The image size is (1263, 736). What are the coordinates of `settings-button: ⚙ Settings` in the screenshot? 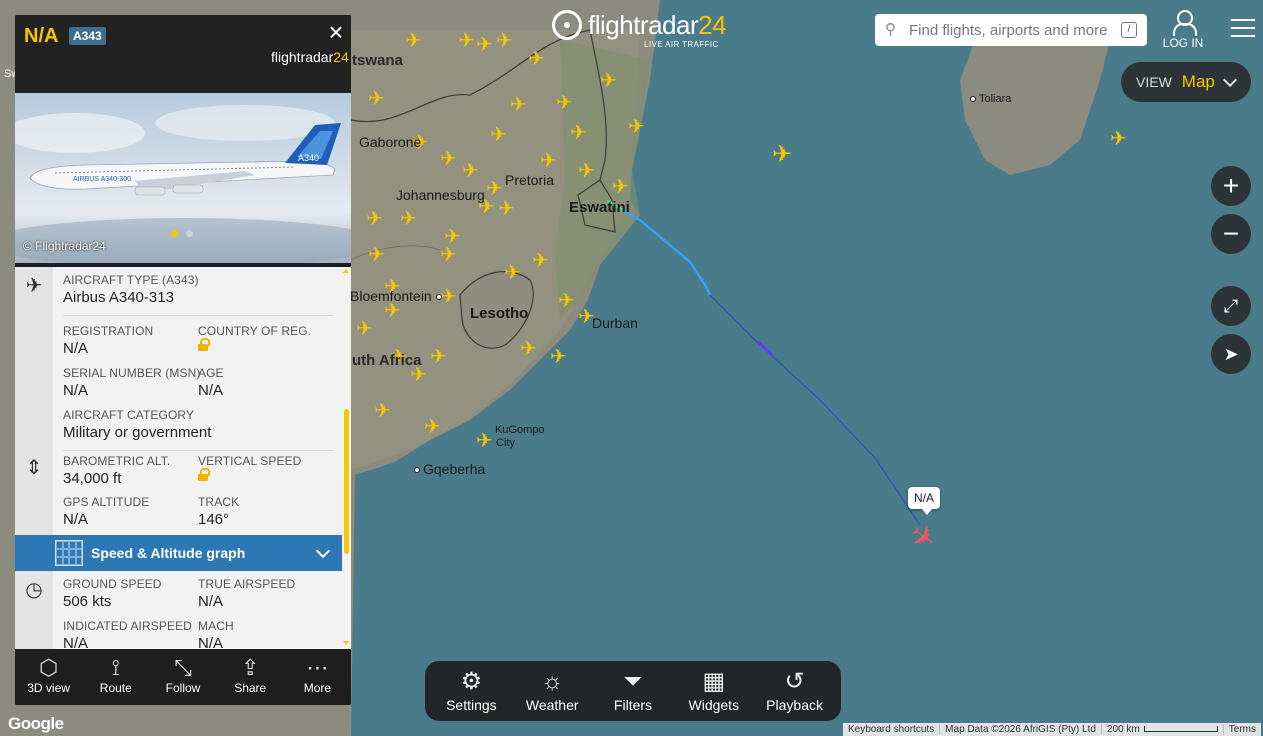 It's located at (471, 691).